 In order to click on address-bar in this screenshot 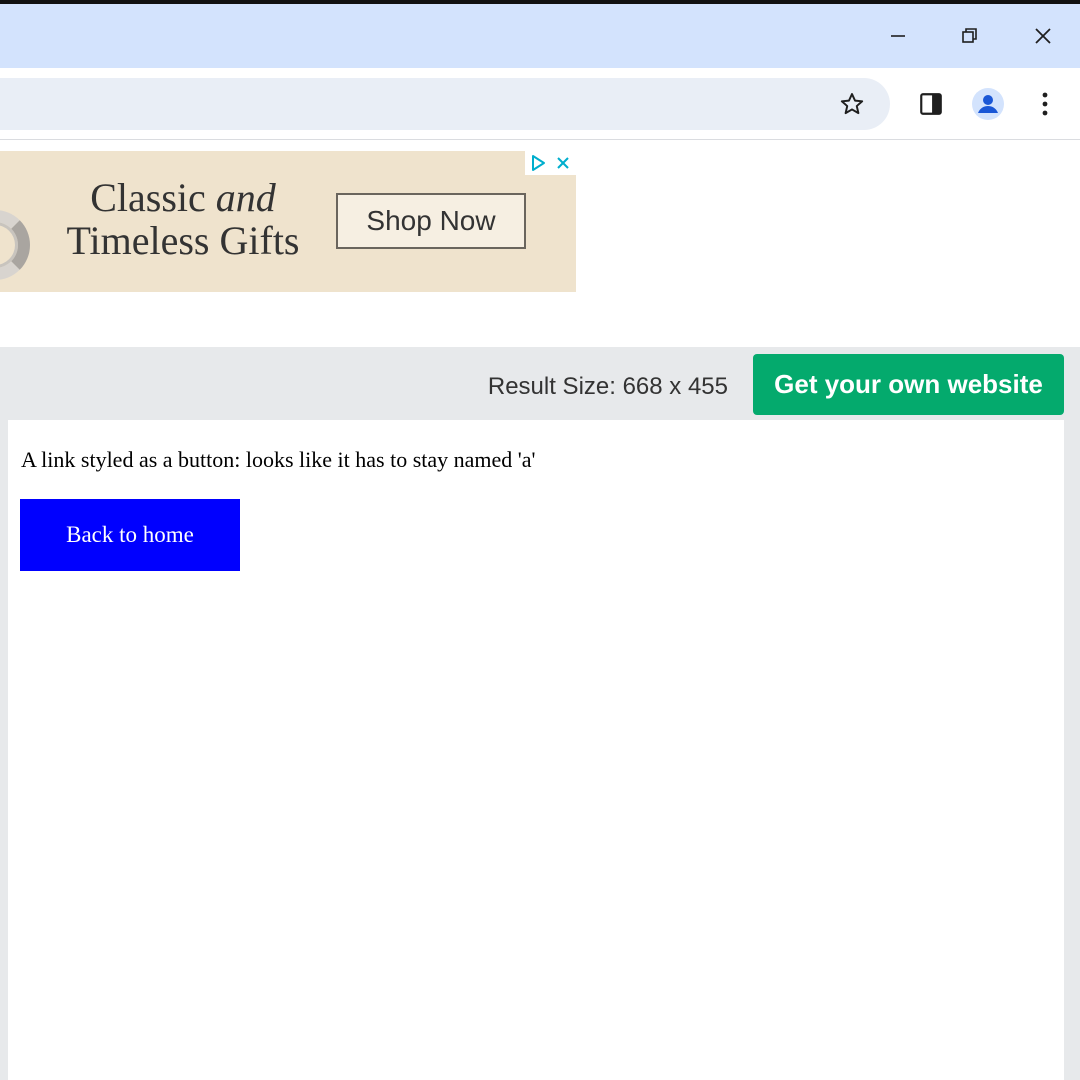, I will do `click(445, 104)`.